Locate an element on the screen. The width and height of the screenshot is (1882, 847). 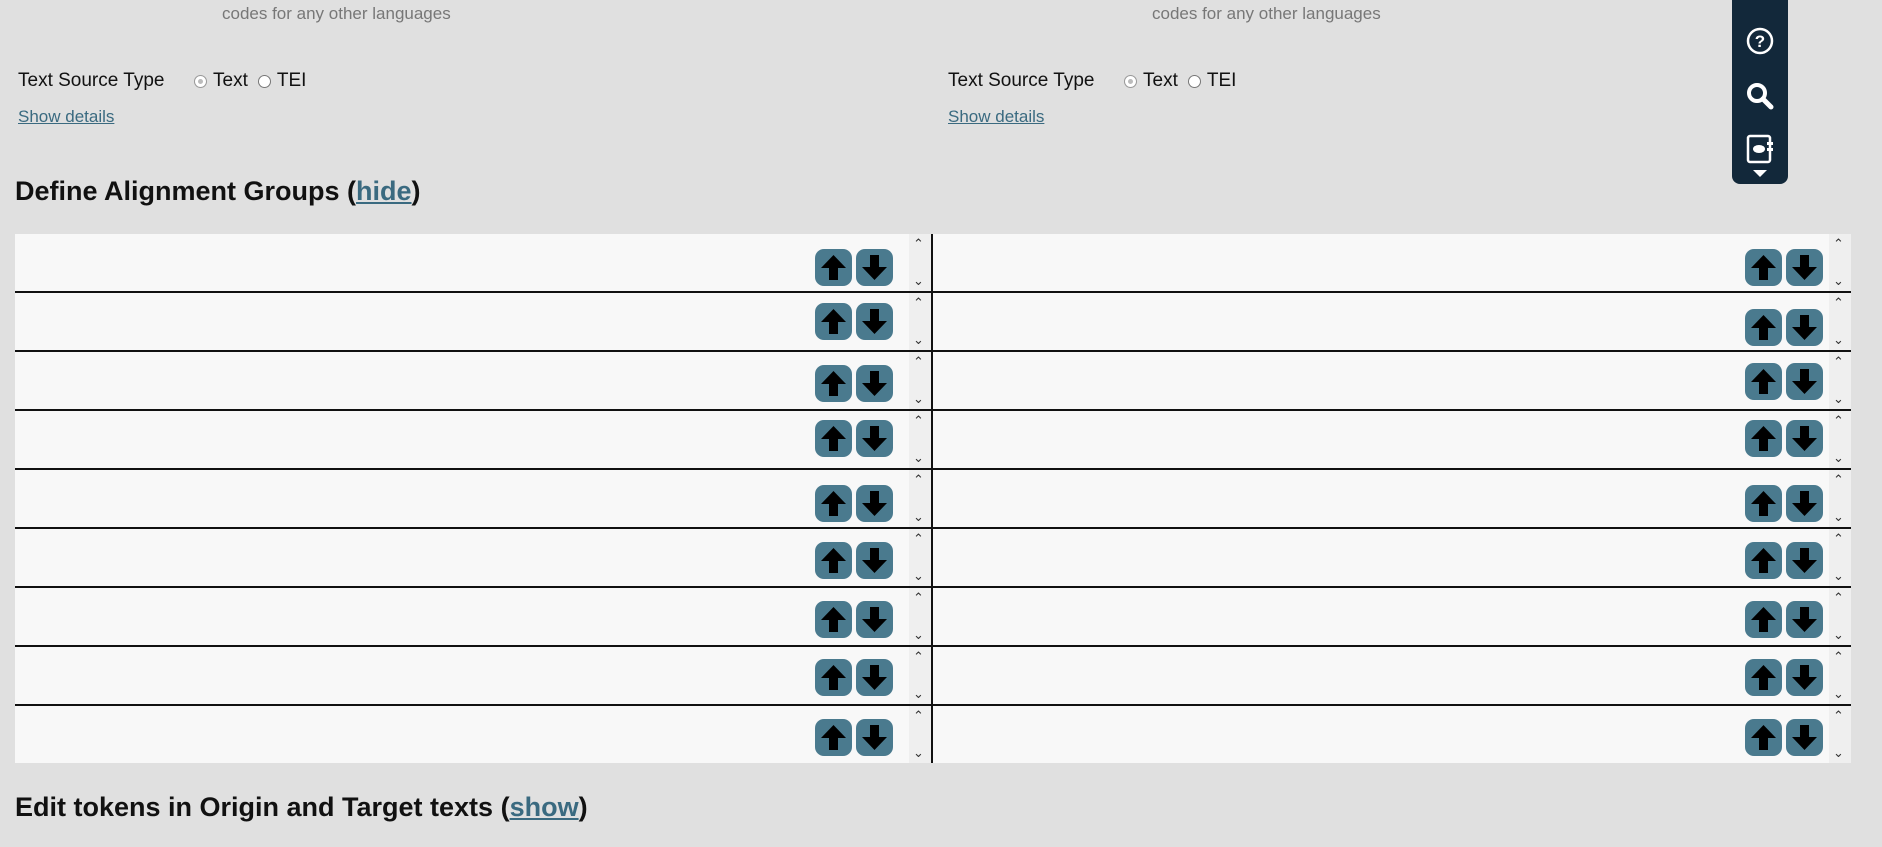
radio-text-left is located at coordinates (200, 81).